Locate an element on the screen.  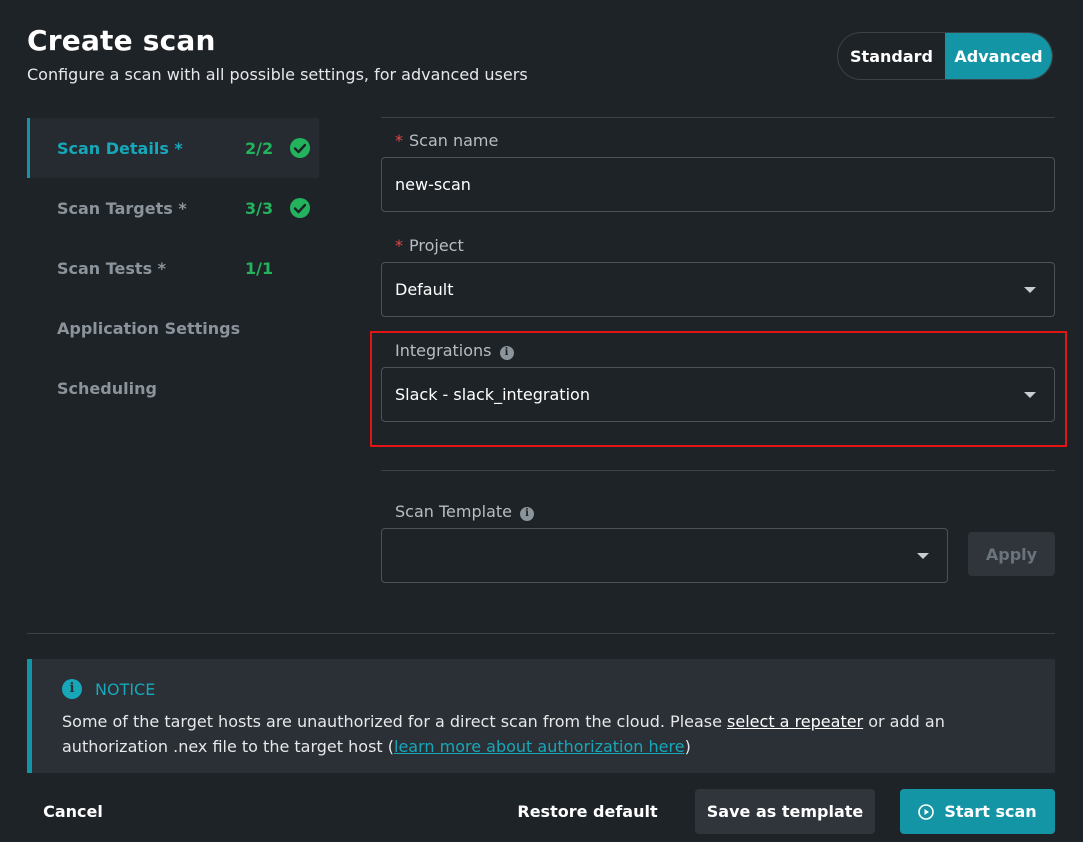
mode-advanced-button: Advanced is located at coordinates (998, 56).